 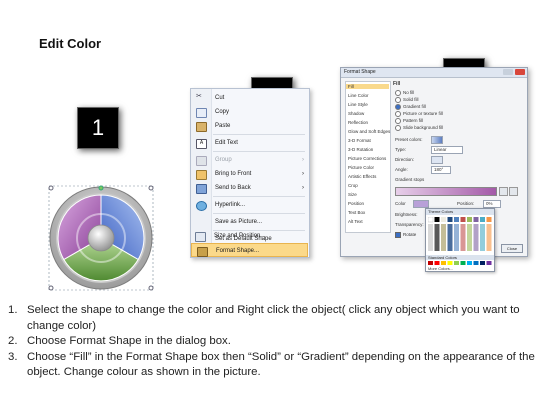 I want to click on menu-item-label: Edit Text, so click(x=226, y=143).